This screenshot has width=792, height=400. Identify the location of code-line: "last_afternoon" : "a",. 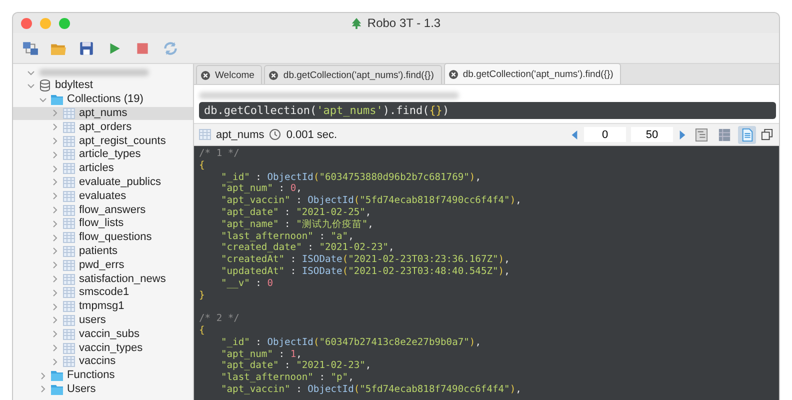
(287, 236).